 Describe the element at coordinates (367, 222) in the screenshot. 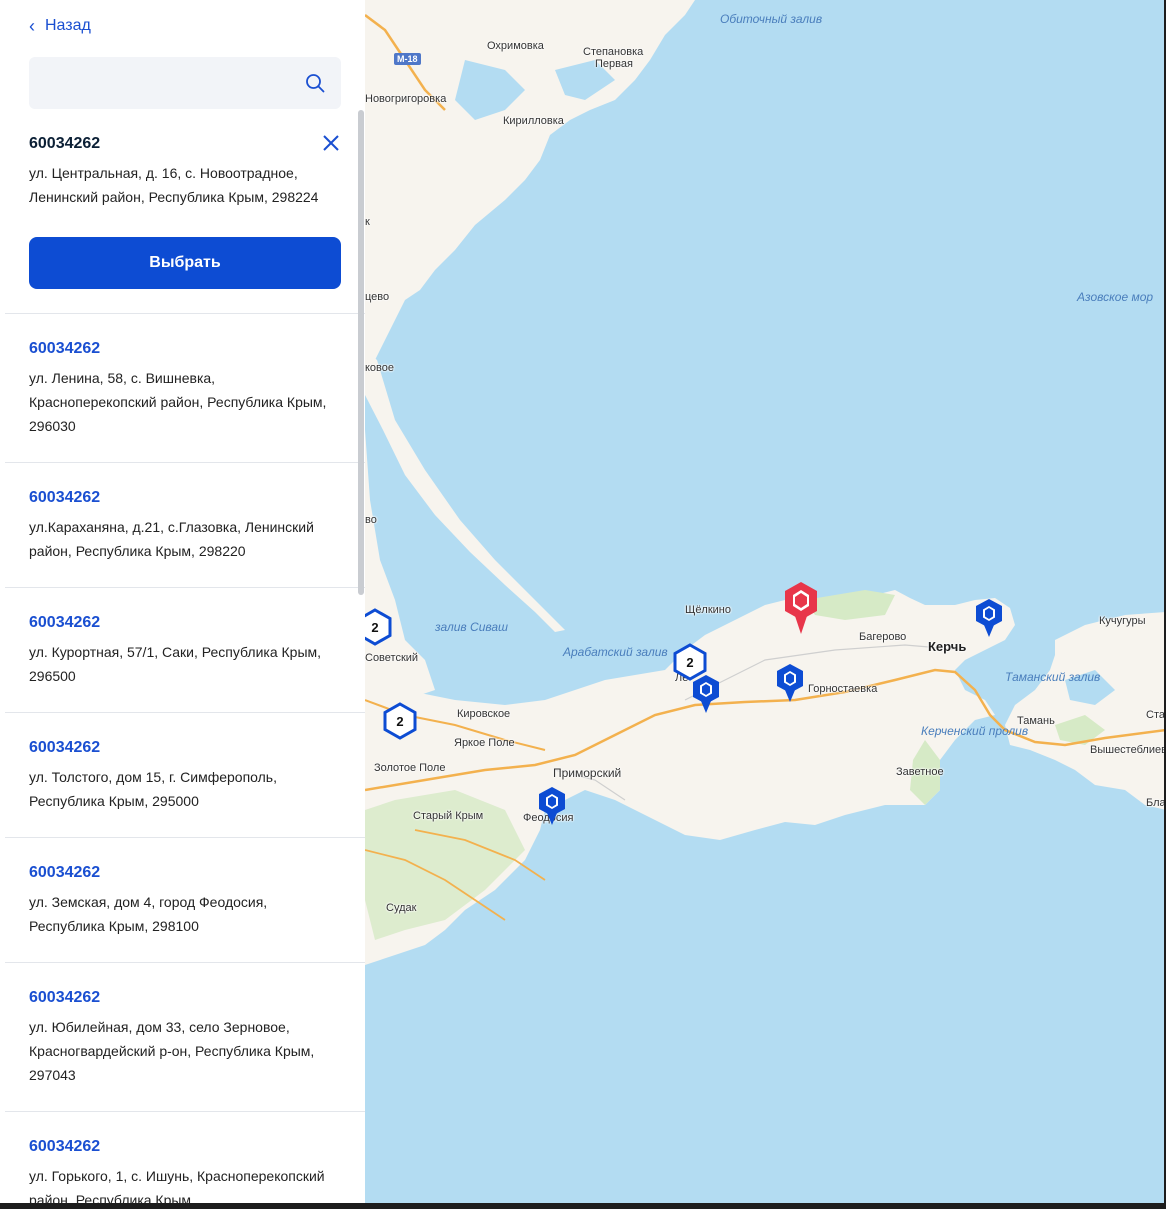

I see `place-label: к` at that location.